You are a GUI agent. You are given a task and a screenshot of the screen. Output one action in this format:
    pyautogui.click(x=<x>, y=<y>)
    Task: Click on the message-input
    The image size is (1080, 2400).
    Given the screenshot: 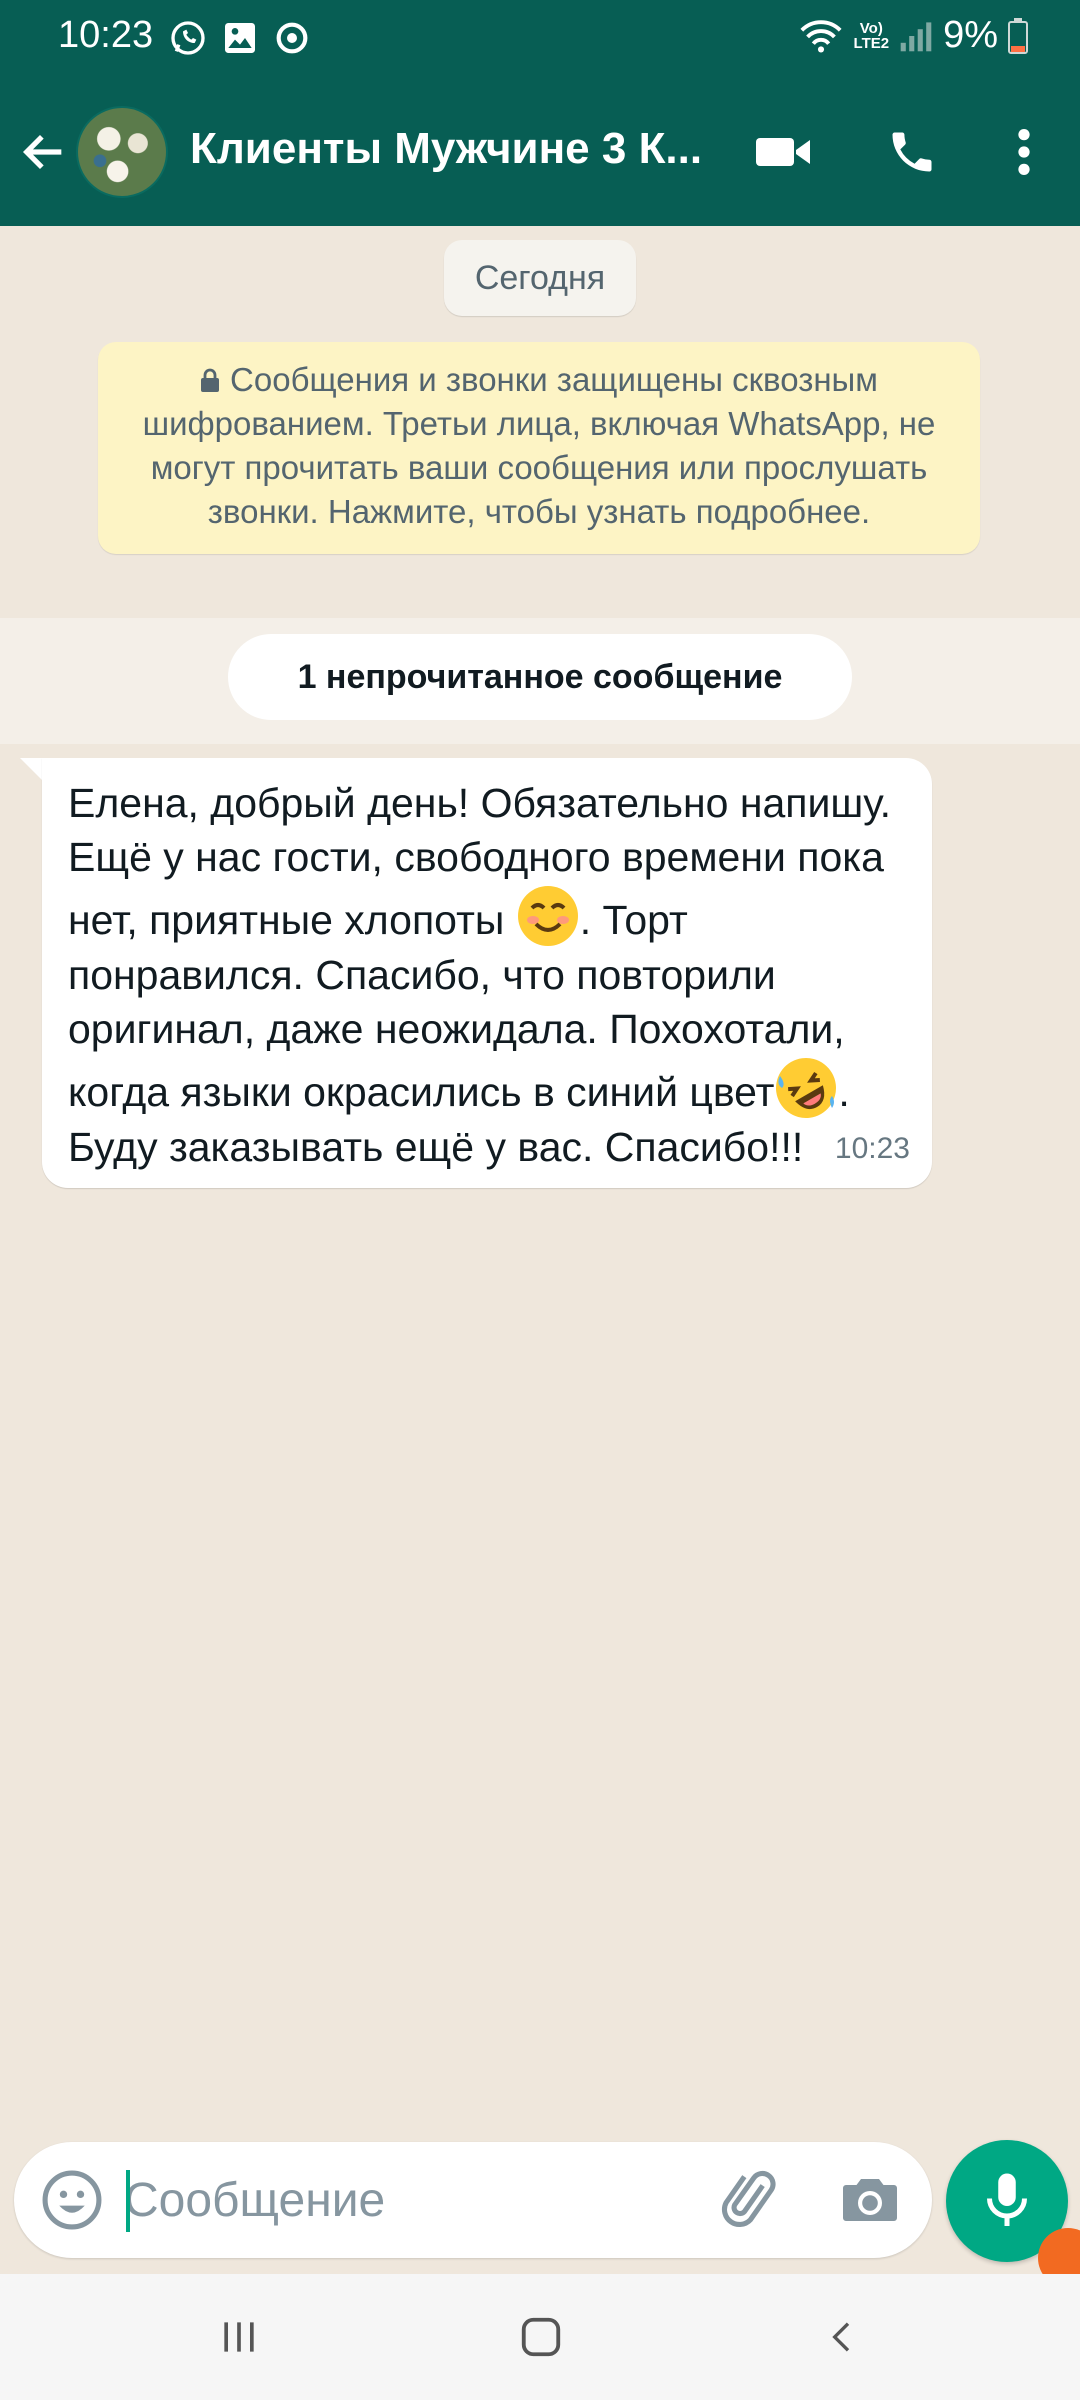 What is the action you would take?
    pyautogui.click(x=414, y=2200)
    